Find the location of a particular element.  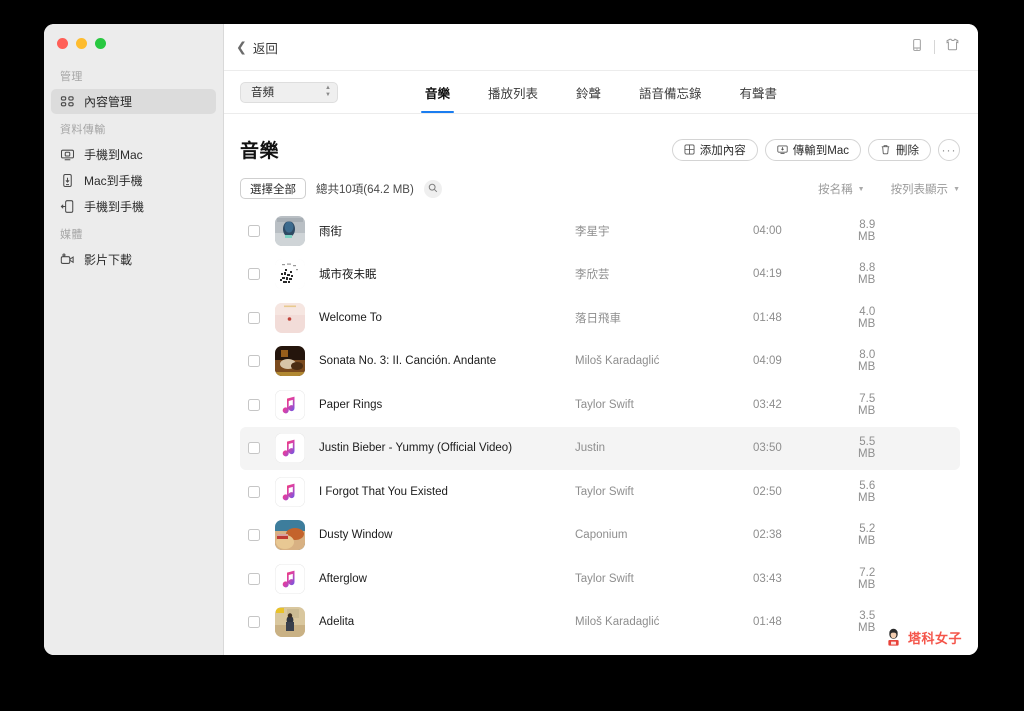

view-mode-dropdown: 按列表顯示 ▼ is located at coordinates (925, 189).